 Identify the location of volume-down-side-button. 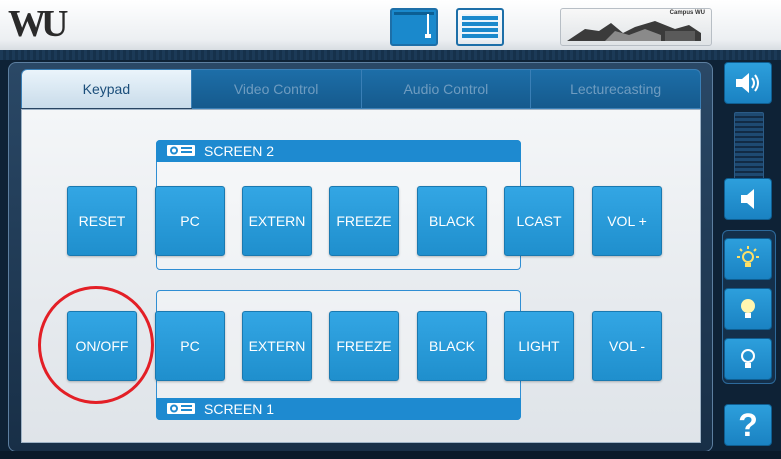
(748, 199).